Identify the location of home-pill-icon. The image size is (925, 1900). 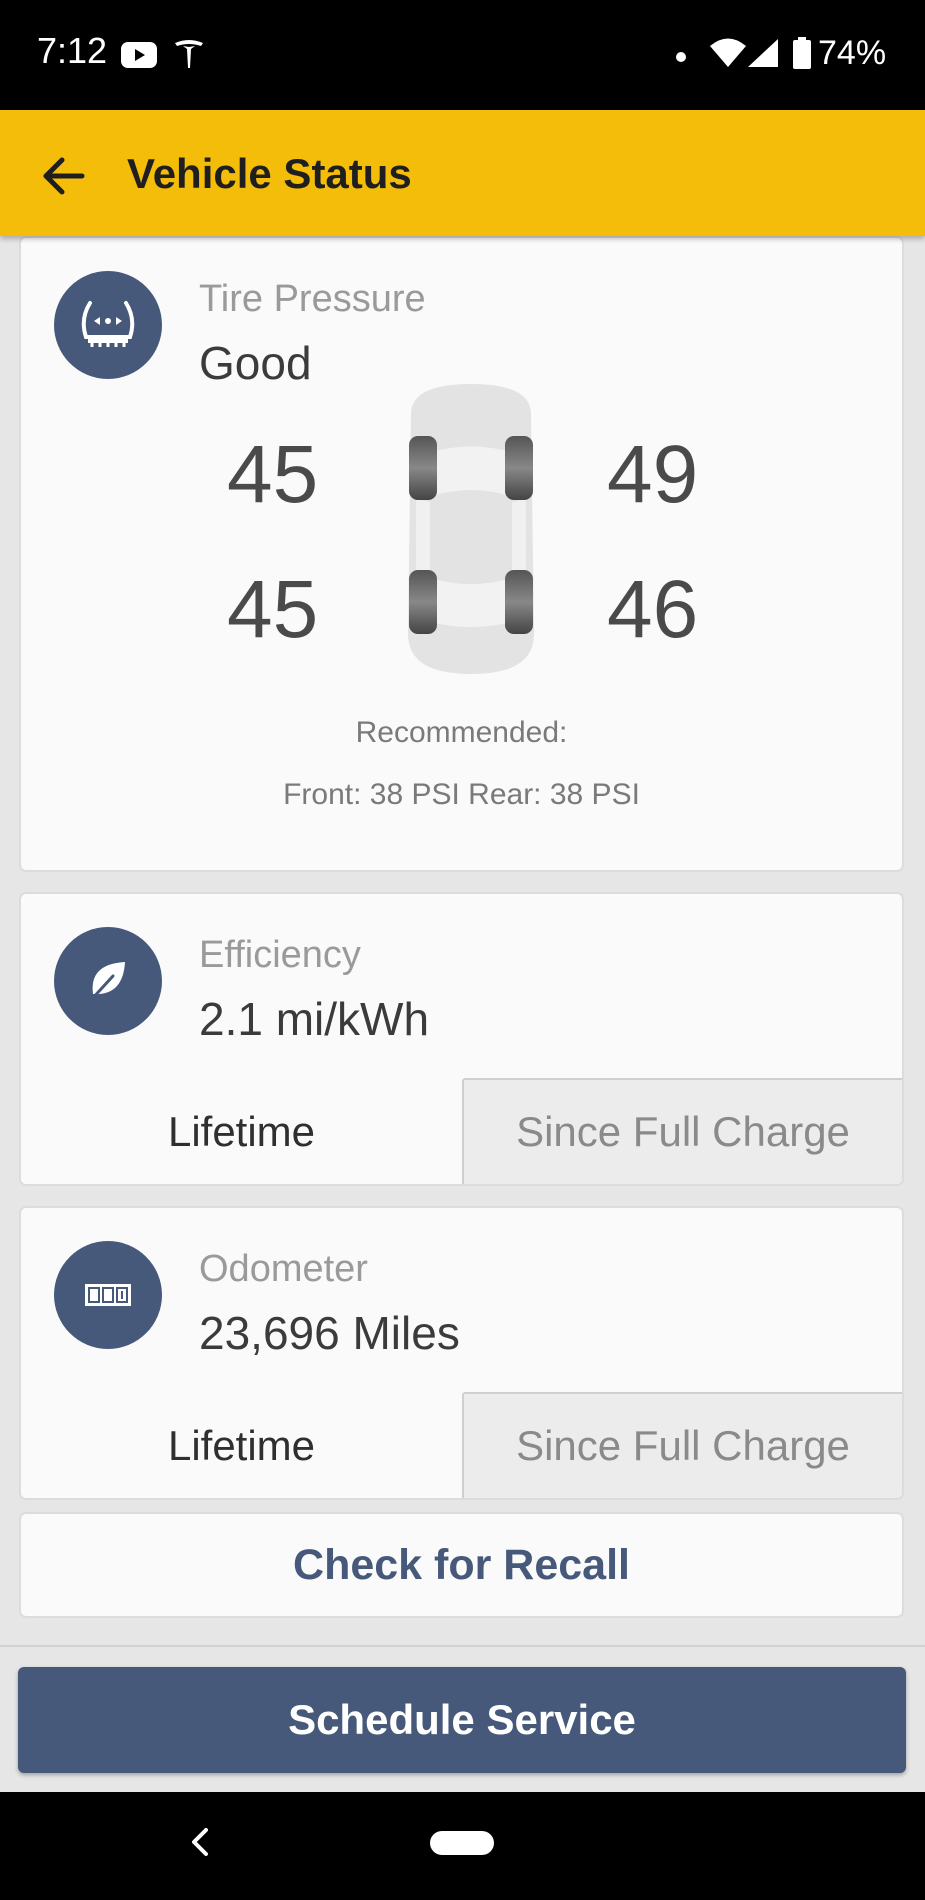
(462, 1843).